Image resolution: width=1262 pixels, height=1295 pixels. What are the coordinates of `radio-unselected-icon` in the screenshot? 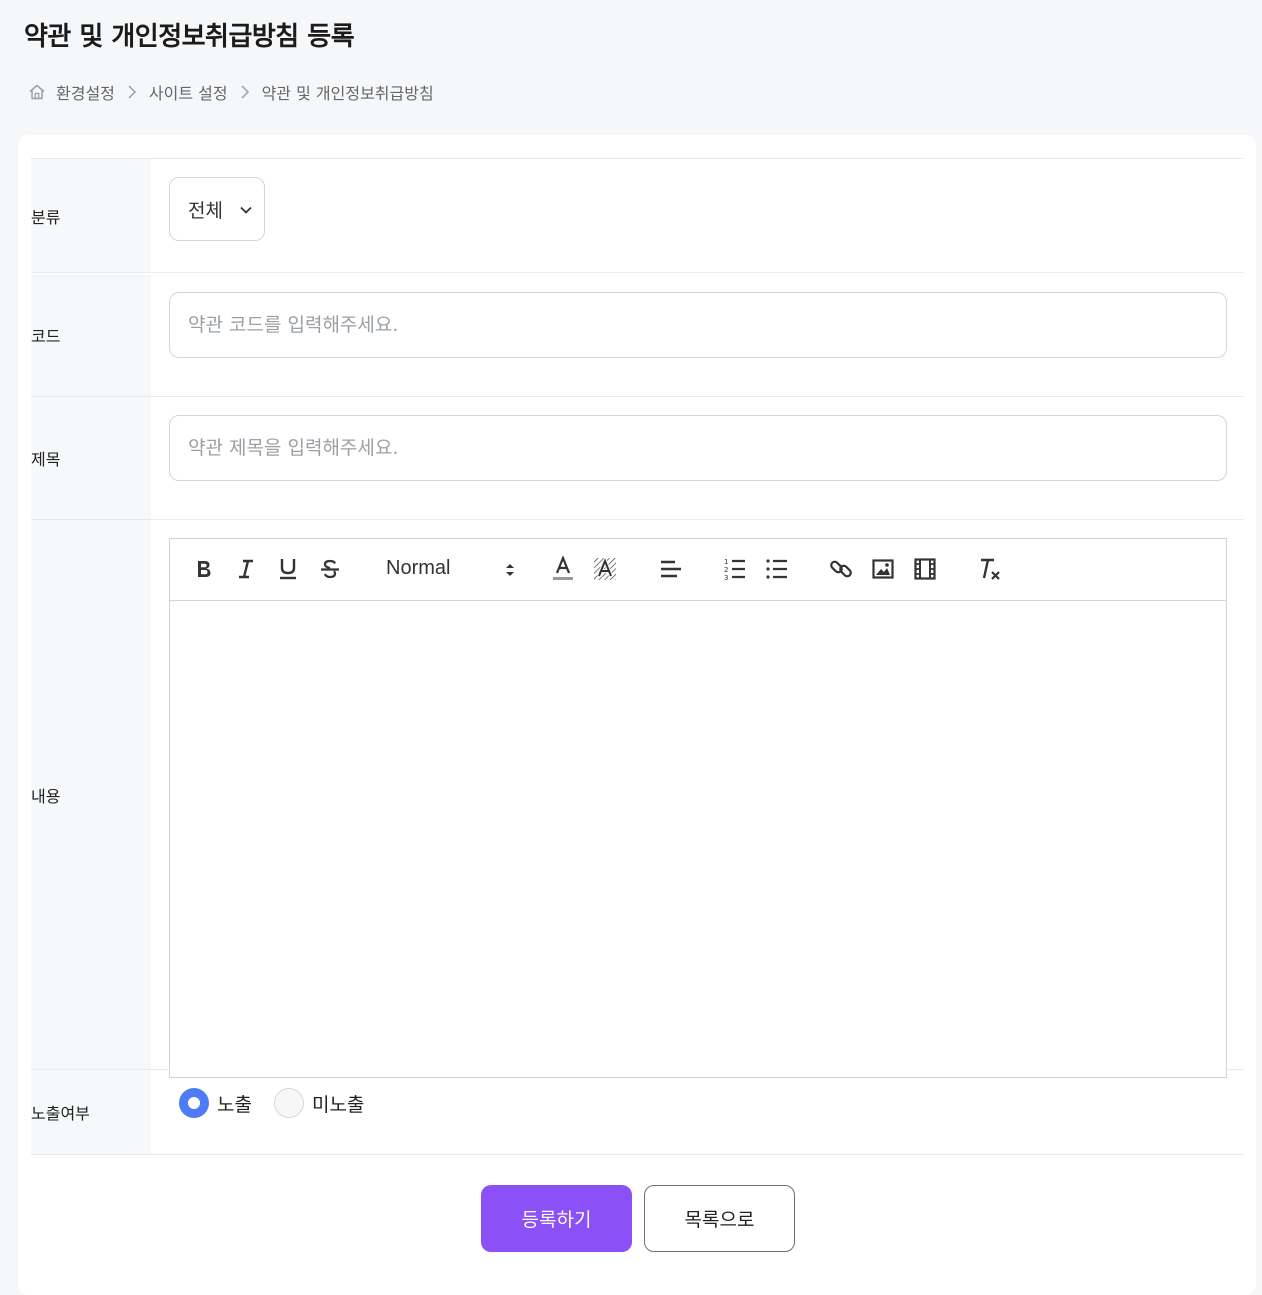 It's located at (288, 1103).